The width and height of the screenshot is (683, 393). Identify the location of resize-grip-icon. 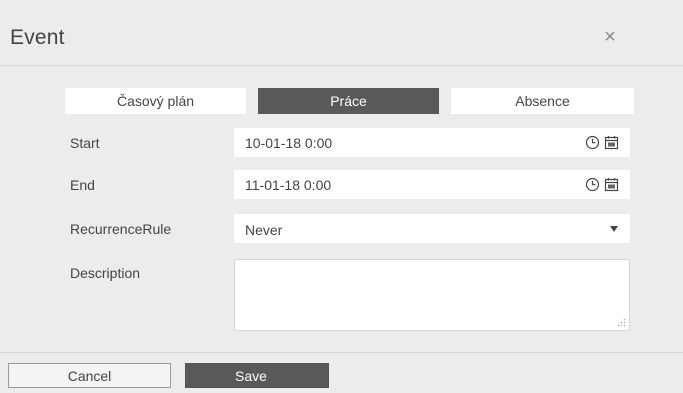
(621, 322).